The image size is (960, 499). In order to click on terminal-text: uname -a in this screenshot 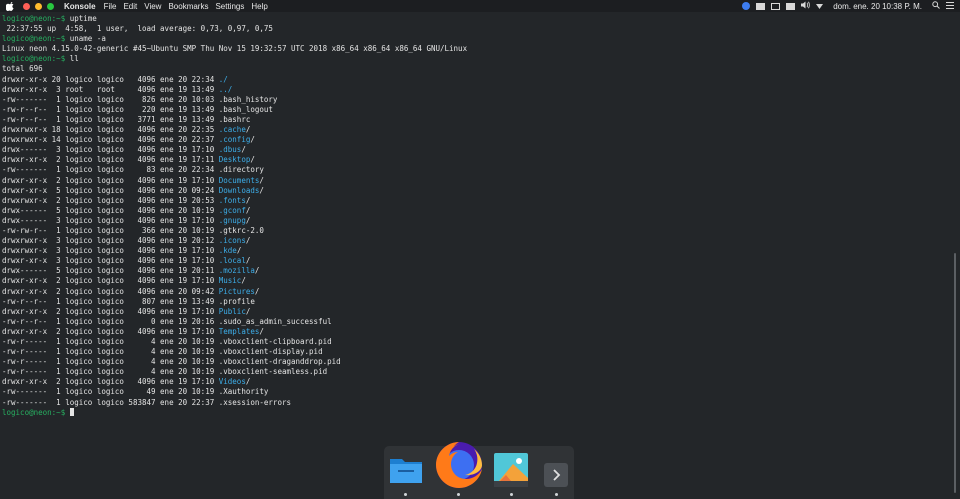, I will do `click(85, 39)`.